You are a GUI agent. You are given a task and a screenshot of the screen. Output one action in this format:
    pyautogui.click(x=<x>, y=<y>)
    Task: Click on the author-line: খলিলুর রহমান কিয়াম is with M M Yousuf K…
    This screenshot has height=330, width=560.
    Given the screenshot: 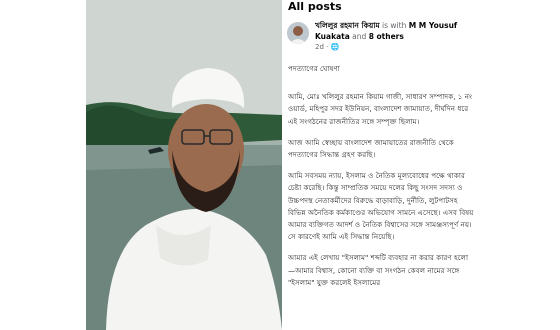 What is the action you would take?
    pyautogui.click(x=395, y=31)
    